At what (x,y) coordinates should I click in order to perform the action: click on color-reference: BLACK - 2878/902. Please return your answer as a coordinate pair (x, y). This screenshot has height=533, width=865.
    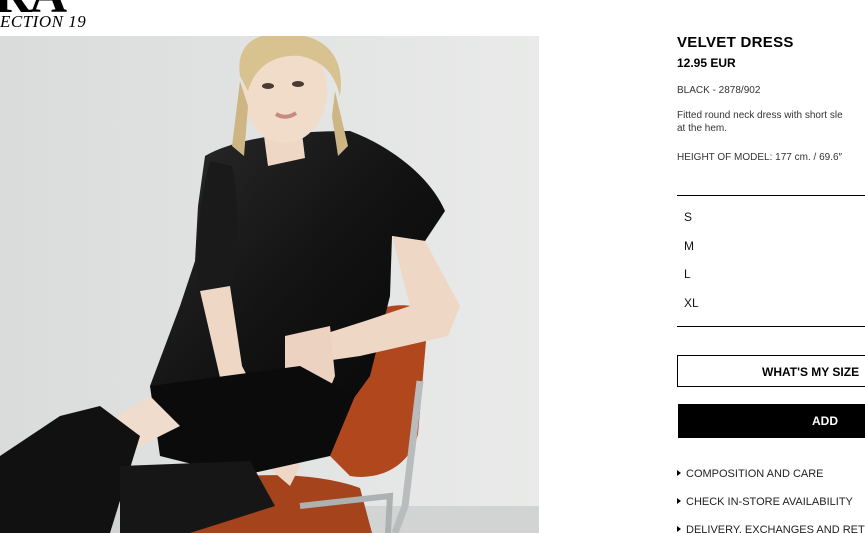
    Looking at the image, I should click on (719, 90).